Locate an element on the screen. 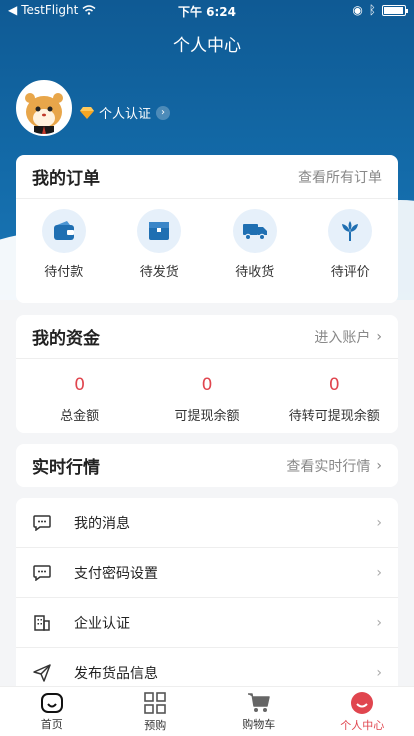 The width and height of the screenshot is (414, 736). grid-icon is located at coordinates (155, 702).